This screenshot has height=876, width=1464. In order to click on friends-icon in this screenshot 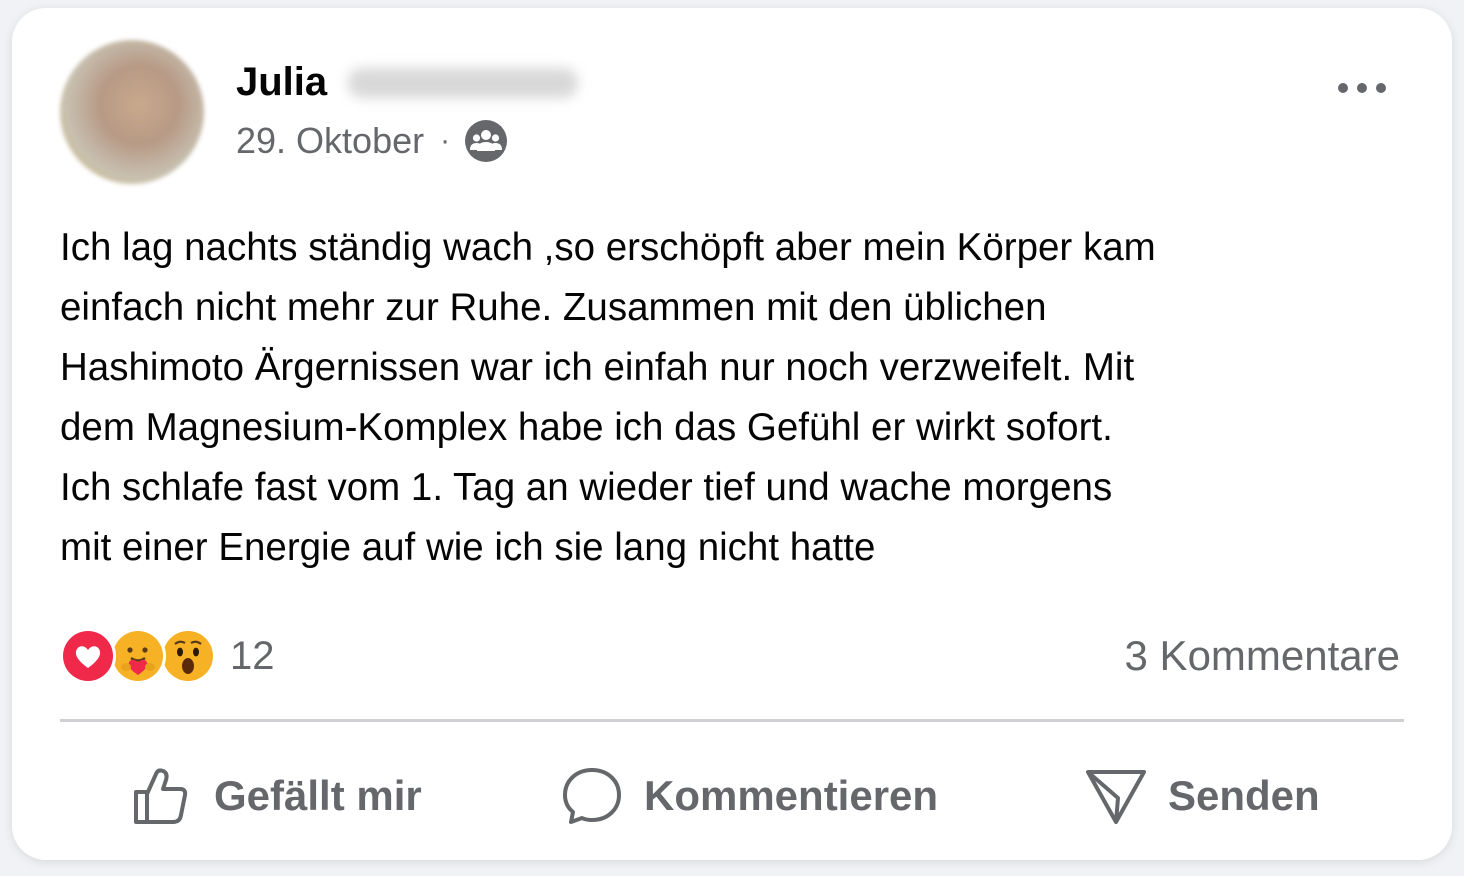, I will do `click(486, 141)`.